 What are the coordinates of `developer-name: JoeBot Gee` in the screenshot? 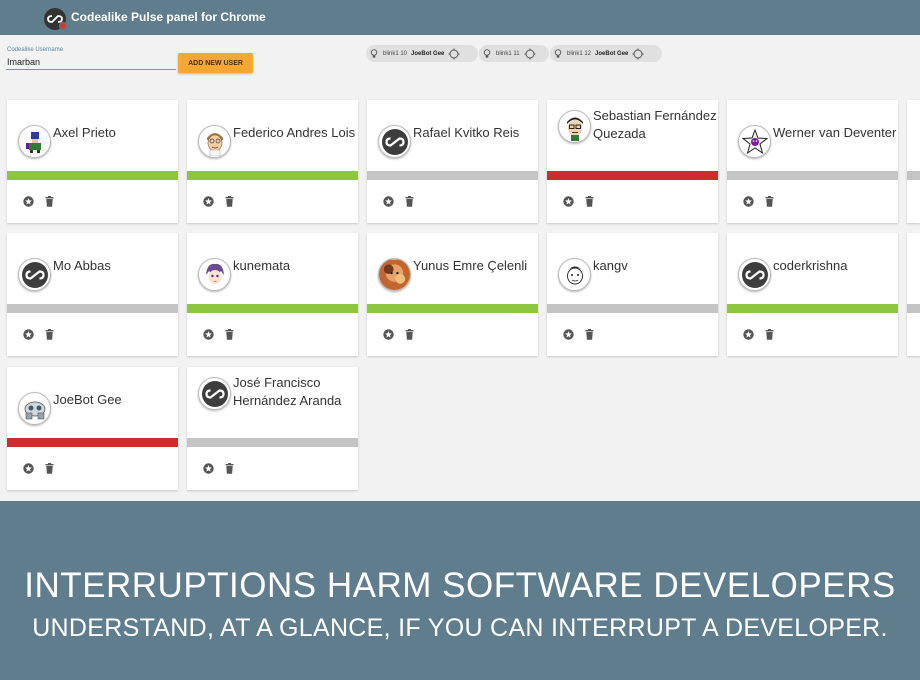 It's located at (87, 399).